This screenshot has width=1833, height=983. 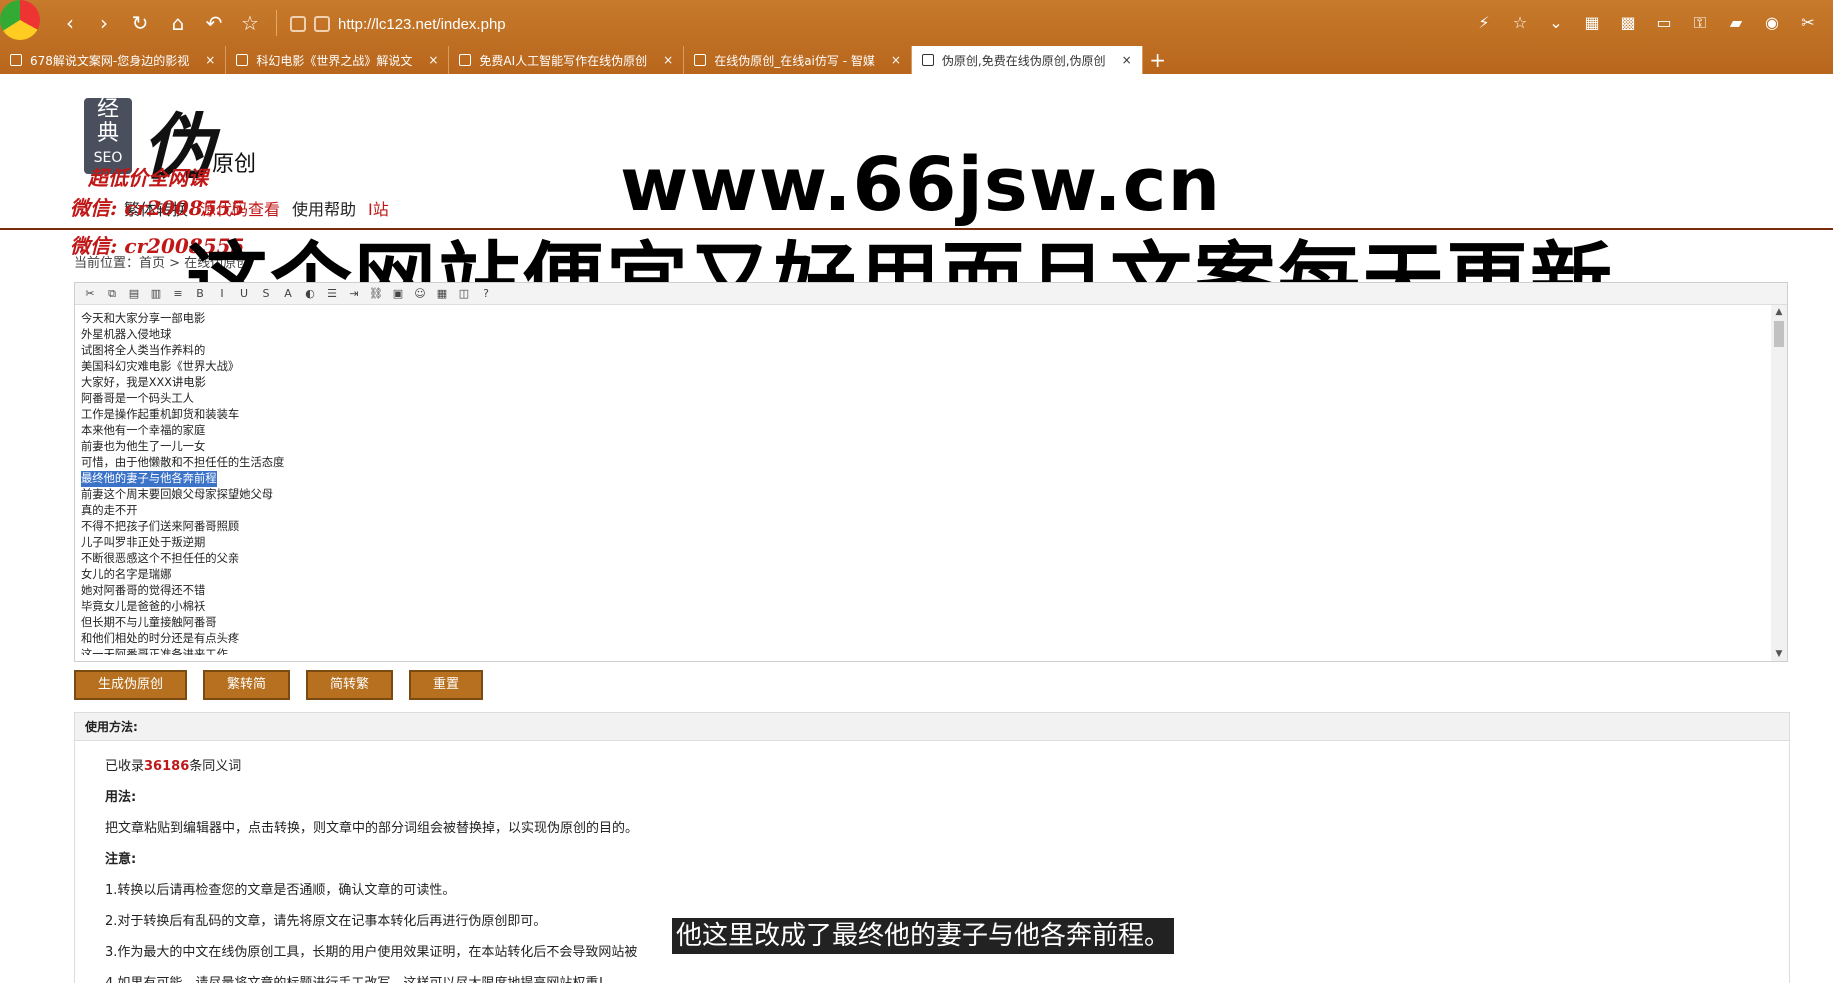 I want to click on page-icon, so click(x=322, y=24).